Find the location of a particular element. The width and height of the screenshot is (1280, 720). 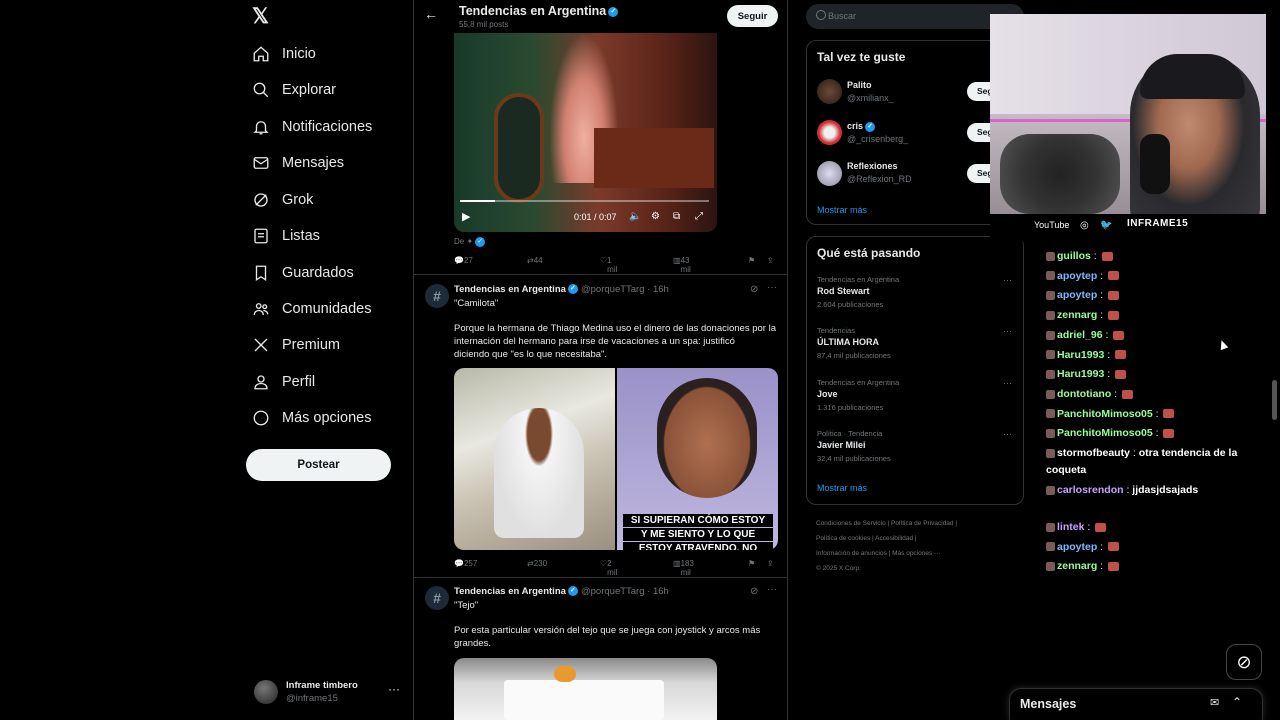

views-button: ▥ 183 mil is located at coordinates (683, 568).